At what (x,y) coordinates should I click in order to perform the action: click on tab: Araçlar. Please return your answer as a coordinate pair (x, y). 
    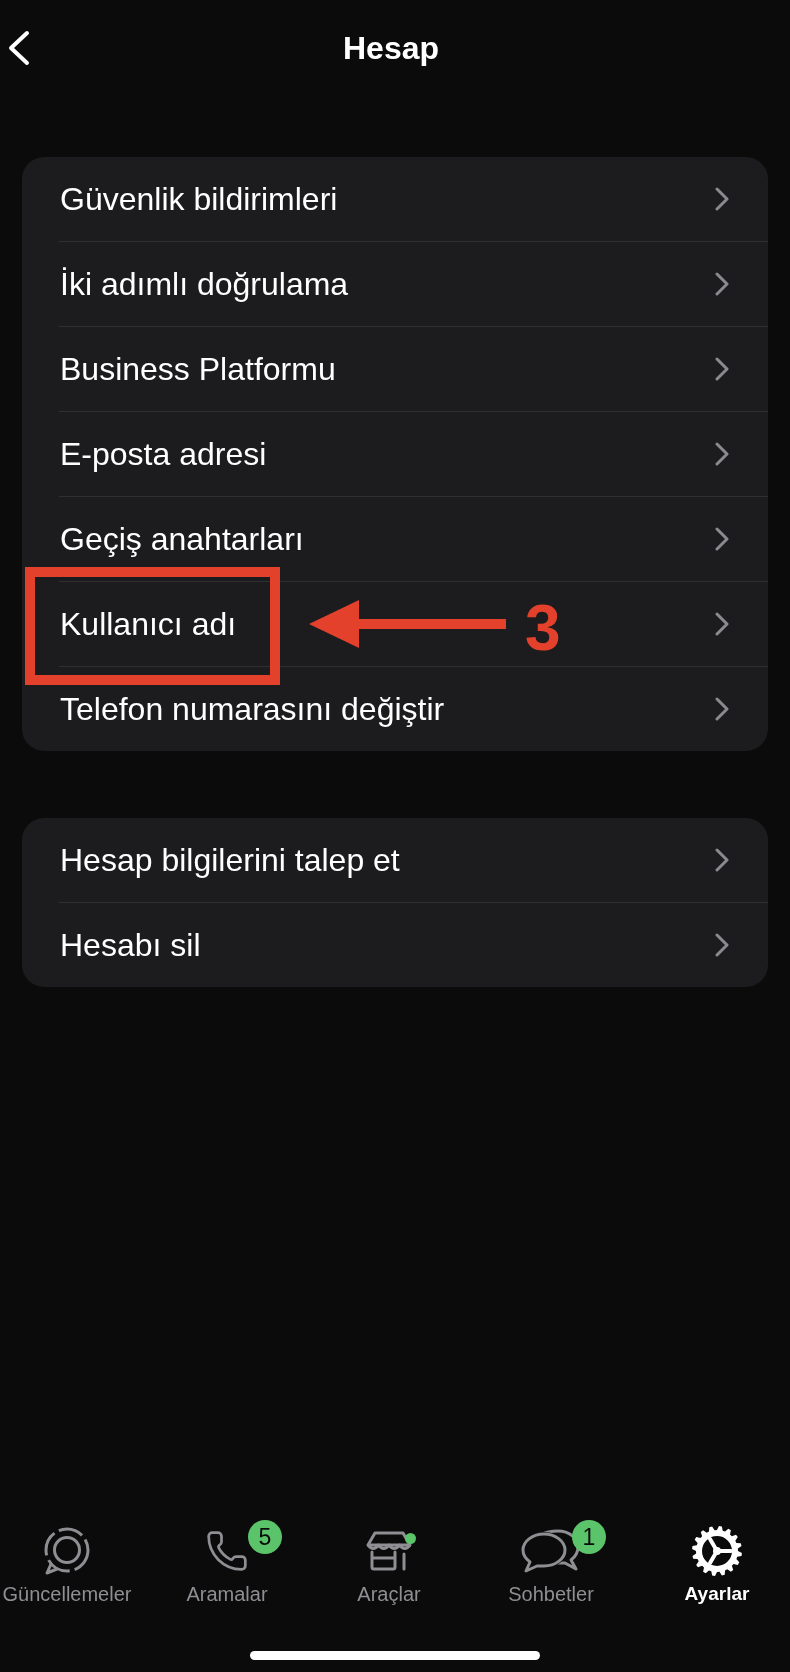
    Looking at the image, I should click on (389, 1565).